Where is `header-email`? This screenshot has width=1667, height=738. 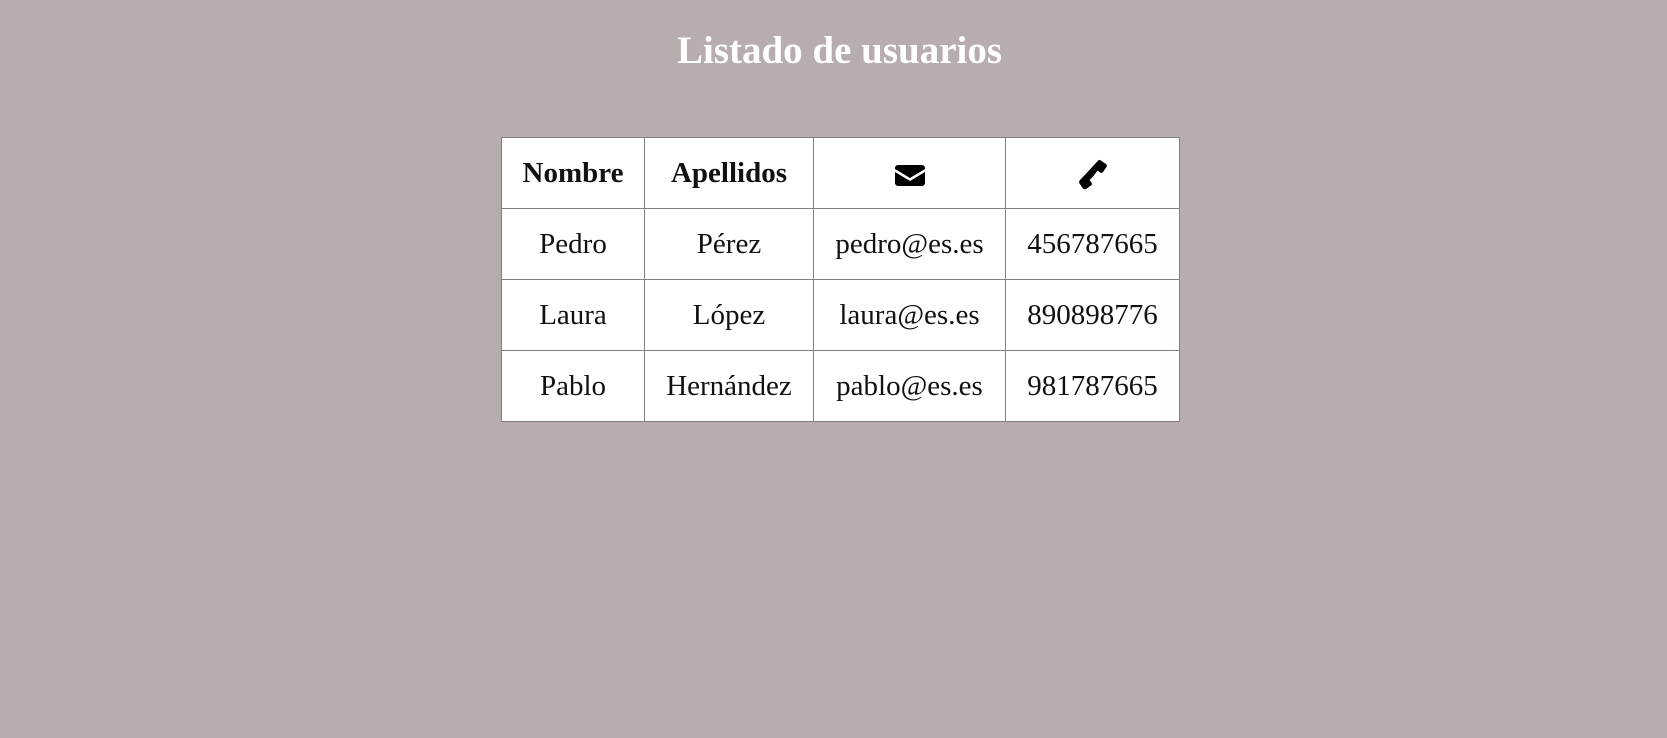 header-email is located at coordinates (909, 173).